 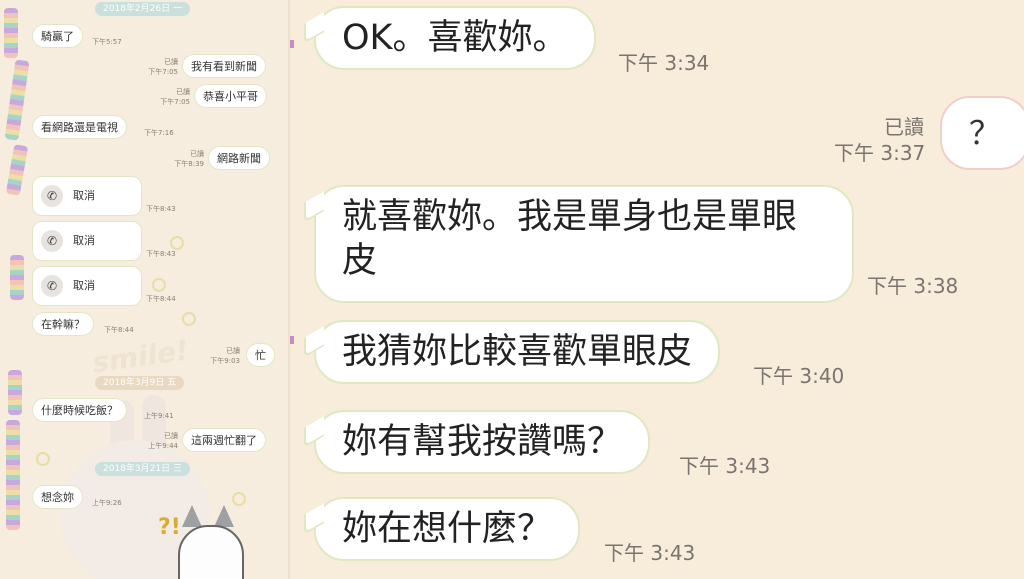 What do you see at coordinates (447, 529) in the screenshot?
I see `received-message: 妳在想什麼？` at bounding box center [447, 529].